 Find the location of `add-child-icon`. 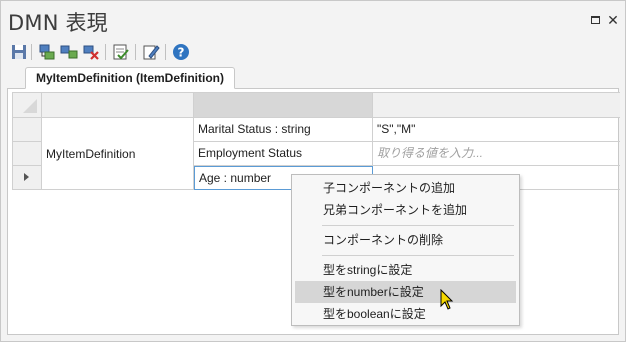

add-child-icon is located at coordinates (47, 52).